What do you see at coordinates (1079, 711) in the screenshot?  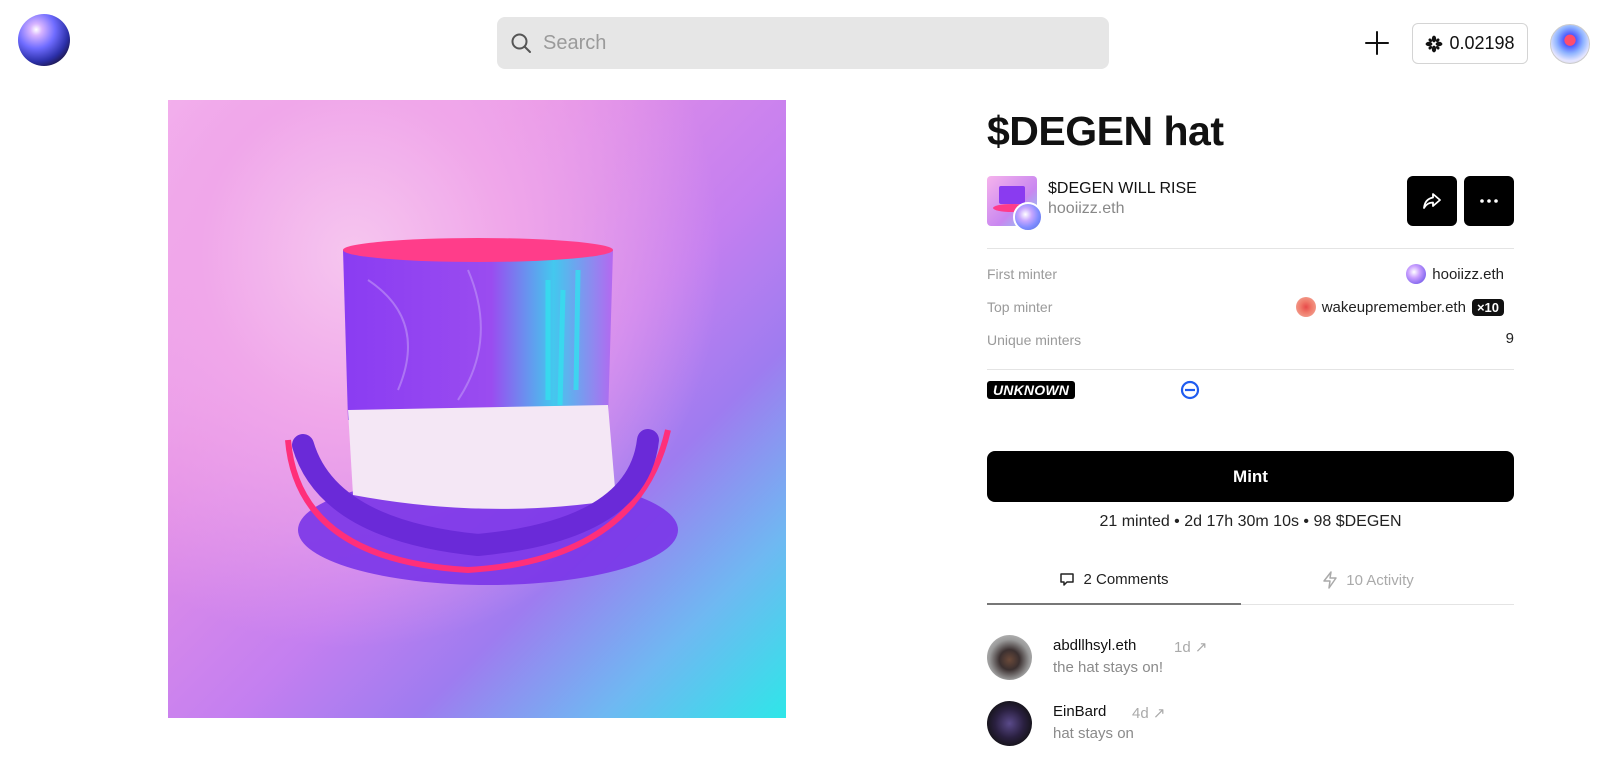 I see `commenter-name: EinBard` at bounding box center [1079, 711].